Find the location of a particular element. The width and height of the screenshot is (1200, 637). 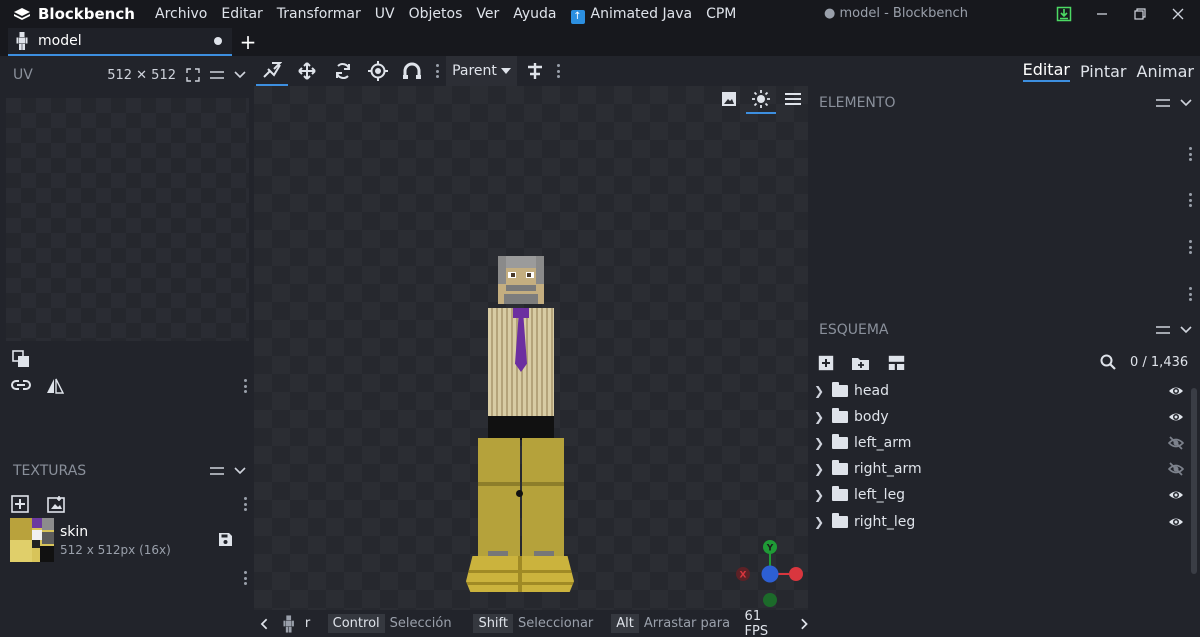

lighting-toggle is located at coordinates (761, 101).